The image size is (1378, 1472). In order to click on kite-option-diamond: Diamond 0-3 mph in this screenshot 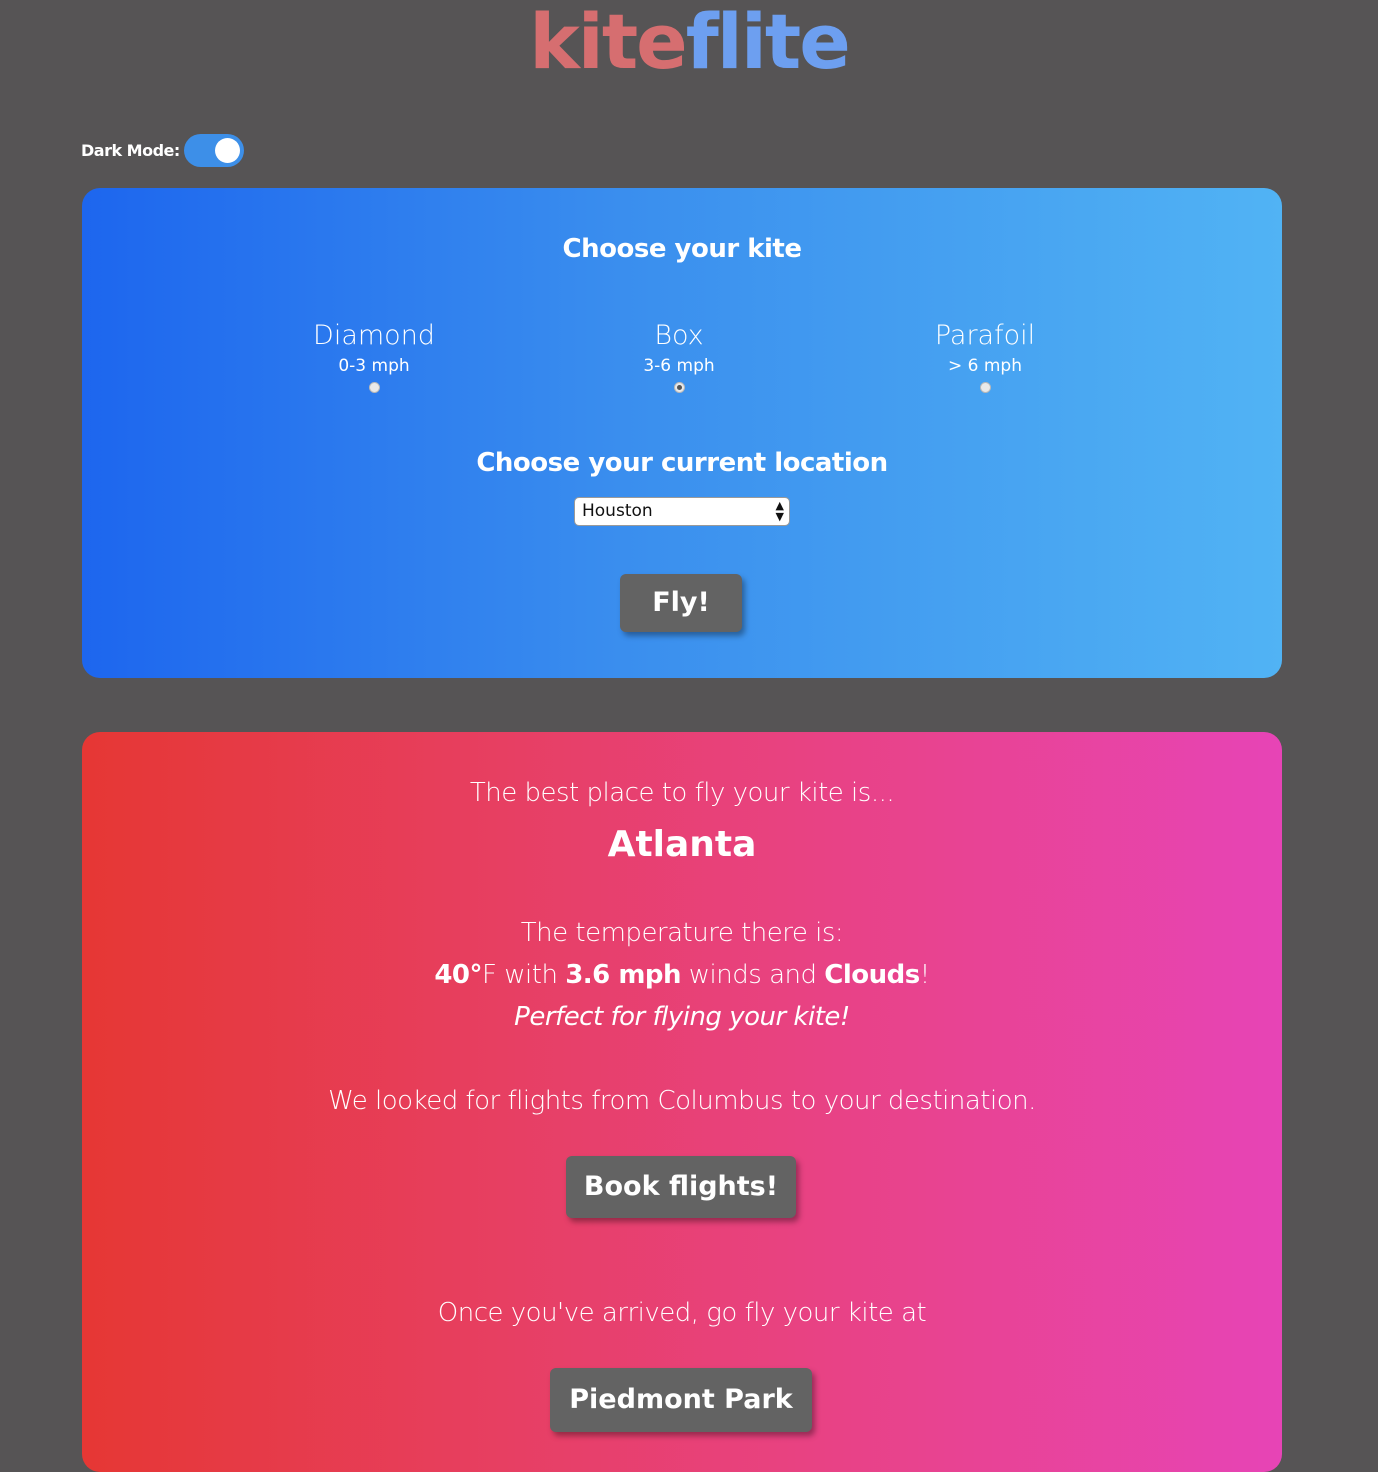, I will do `click(374, 355)`.